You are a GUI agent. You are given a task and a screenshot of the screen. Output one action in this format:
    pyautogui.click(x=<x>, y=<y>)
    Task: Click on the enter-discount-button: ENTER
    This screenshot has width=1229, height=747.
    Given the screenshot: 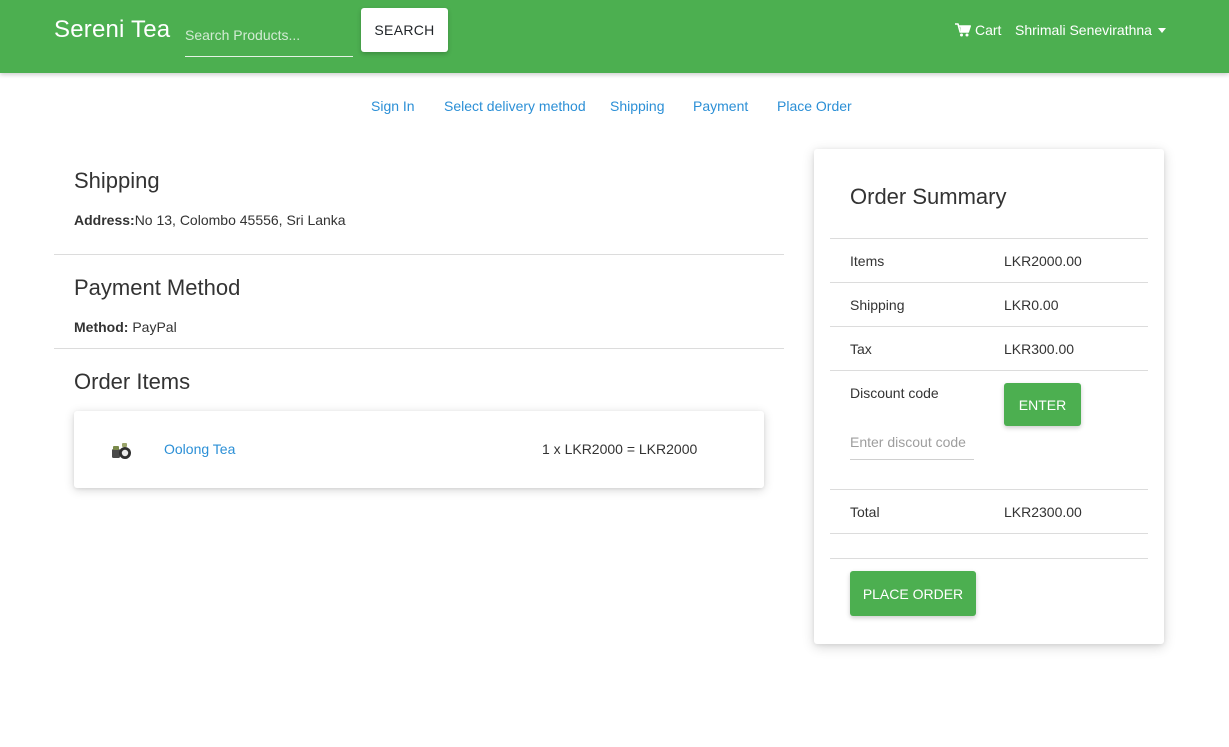 What is the action you would take?
    pyautogui.click(x=1042, y=404)
    